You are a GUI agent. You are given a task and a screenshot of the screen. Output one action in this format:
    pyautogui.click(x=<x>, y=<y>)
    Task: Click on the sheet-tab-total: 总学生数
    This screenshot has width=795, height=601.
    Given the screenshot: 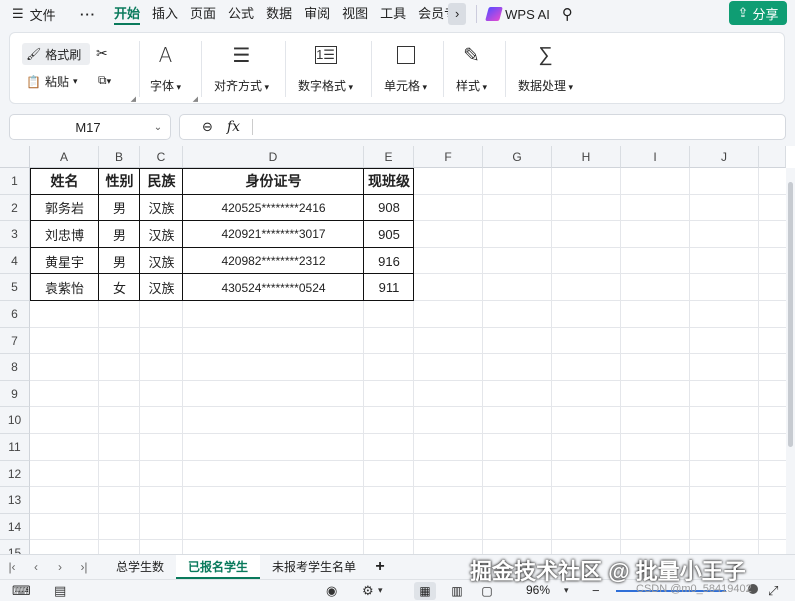 What is the action you would take?
    pyautogui.click(x=140, y=567)
    